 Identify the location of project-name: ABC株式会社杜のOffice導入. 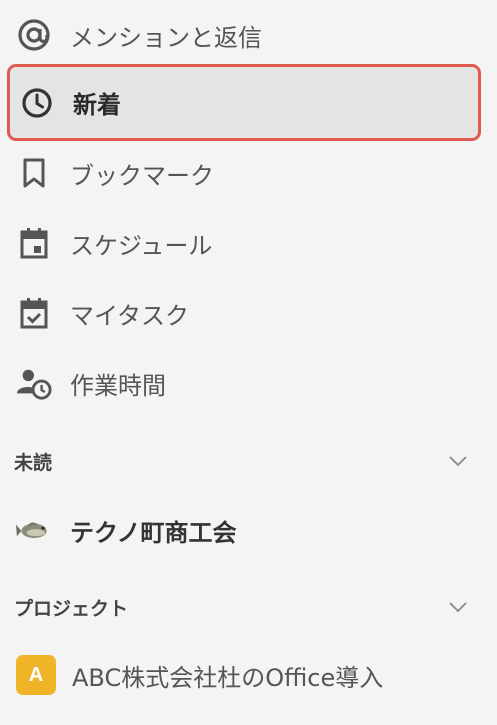
(228, 677).